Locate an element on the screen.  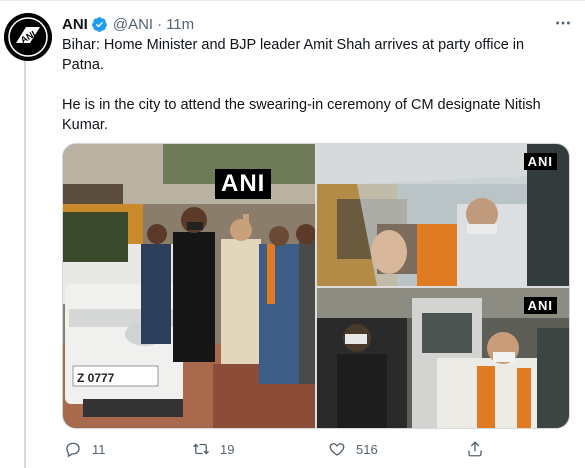
share-button is located at coordinates (480, 449).